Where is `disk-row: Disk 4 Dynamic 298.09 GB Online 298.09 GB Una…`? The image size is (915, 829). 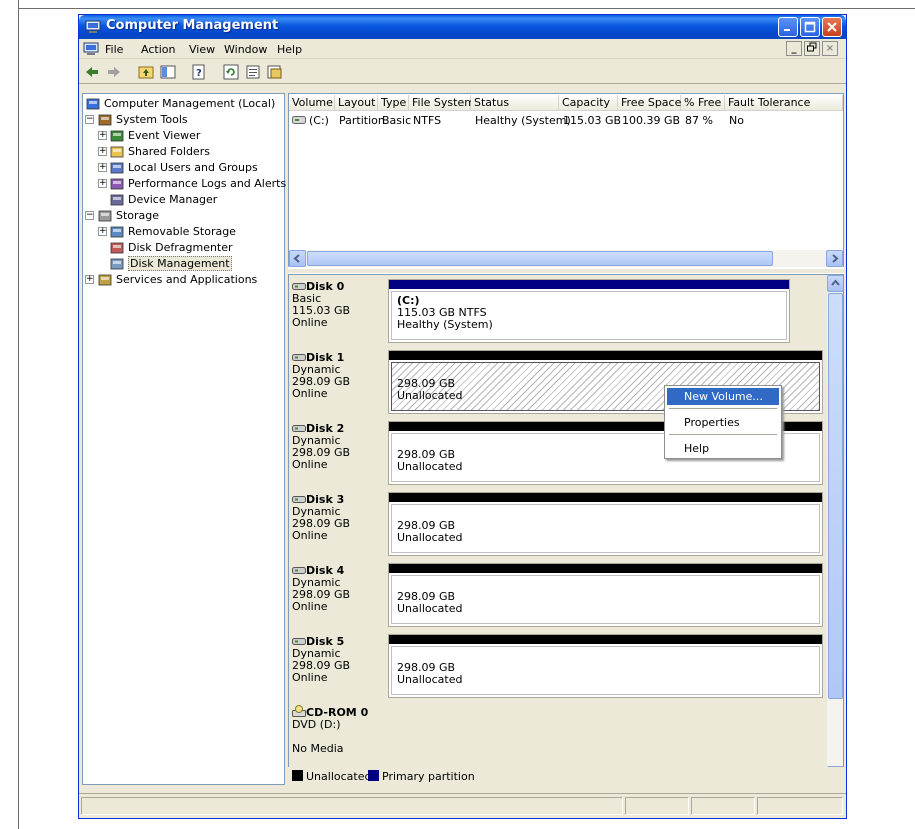 disk-row: Disk 4 Dynamic 298.09 GB Online 298.09 GB Una… is located at coordinates (558, 596).